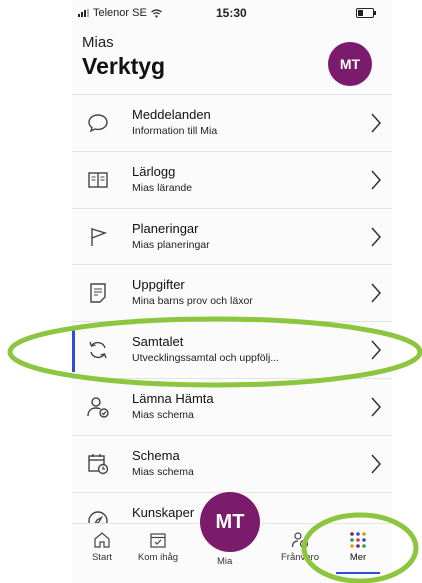 This screenshot has height=583, width=422. I want to click on flag-icon, so click(99, 236).